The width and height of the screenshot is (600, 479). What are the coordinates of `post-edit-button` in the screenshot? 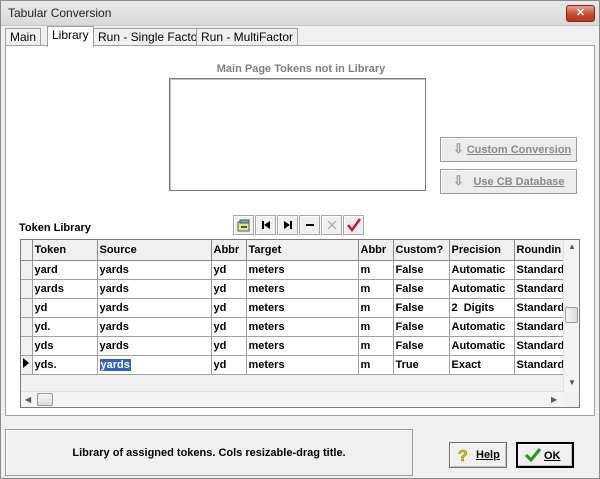 It's located at (353, 225).